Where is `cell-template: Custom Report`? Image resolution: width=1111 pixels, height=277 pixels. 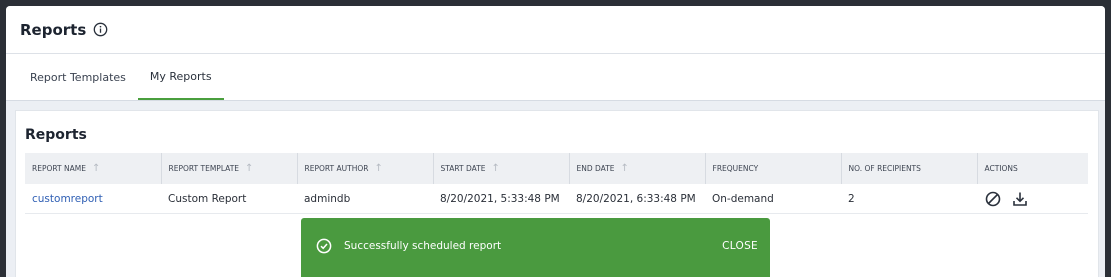
cell-template: Custom Report is located at coordinates (229, 199).